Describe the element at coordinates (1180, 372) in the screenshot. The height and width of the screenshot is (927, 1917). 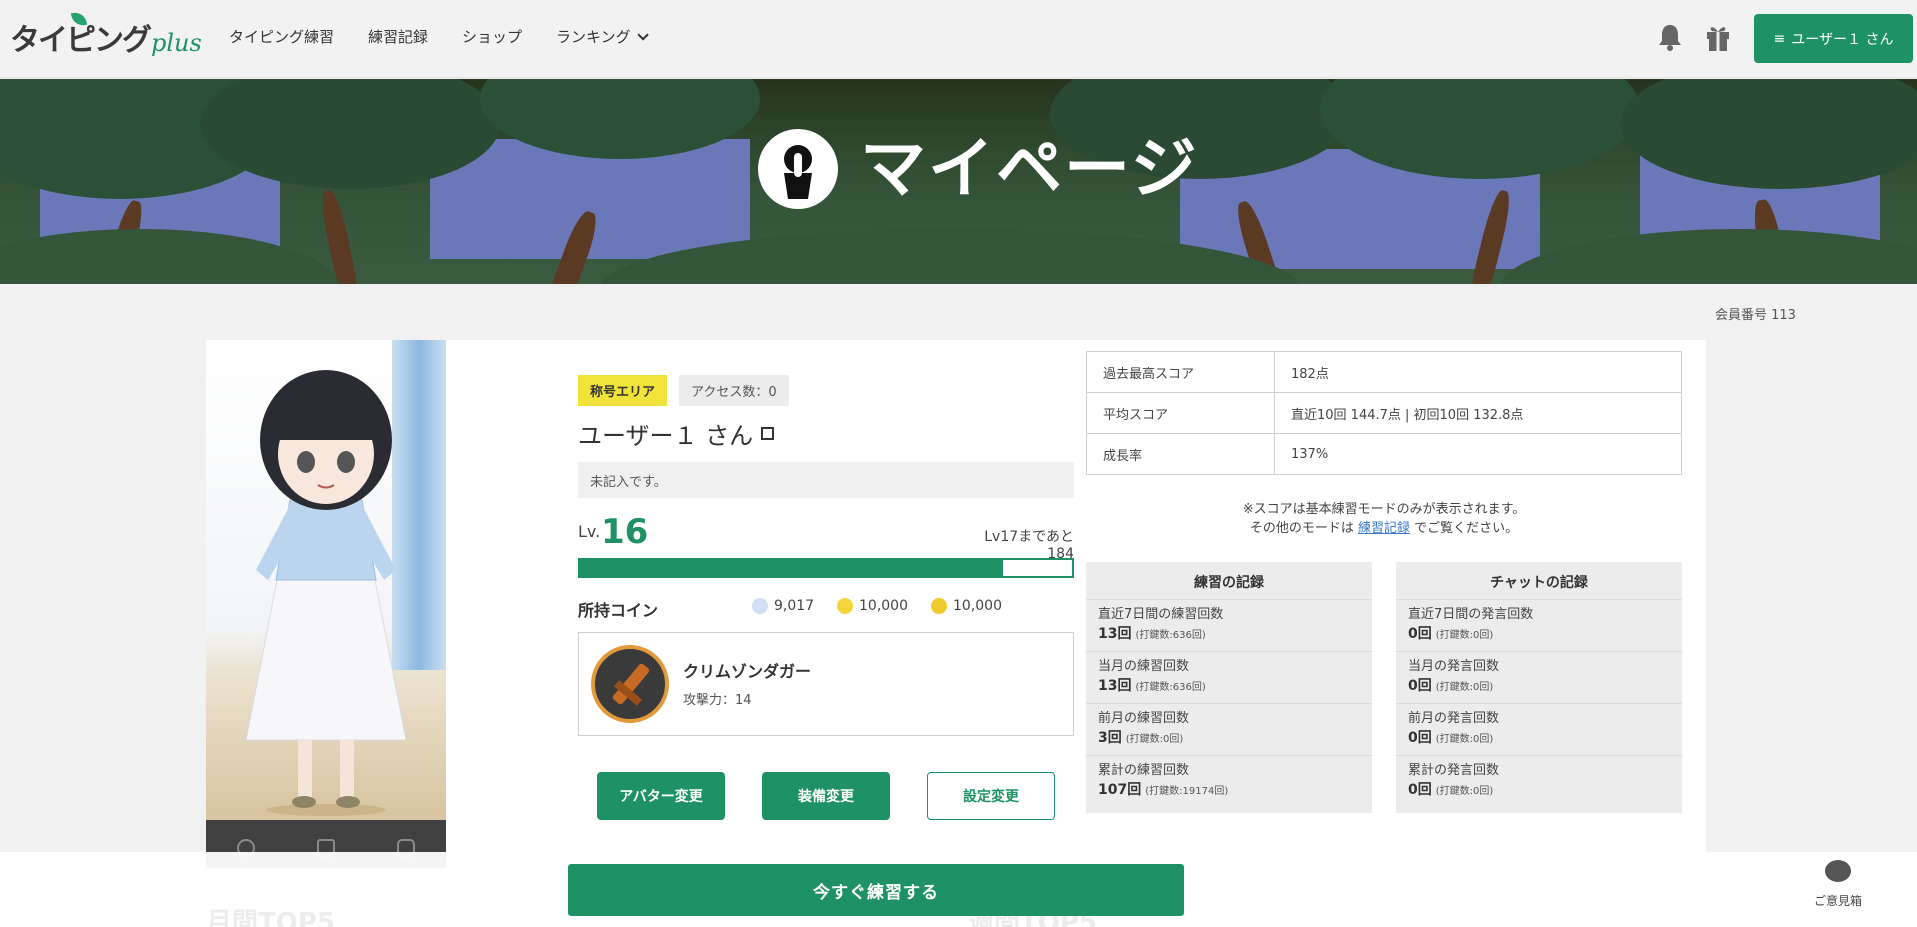
I see `score-key: 過去最高スコア` at that location.